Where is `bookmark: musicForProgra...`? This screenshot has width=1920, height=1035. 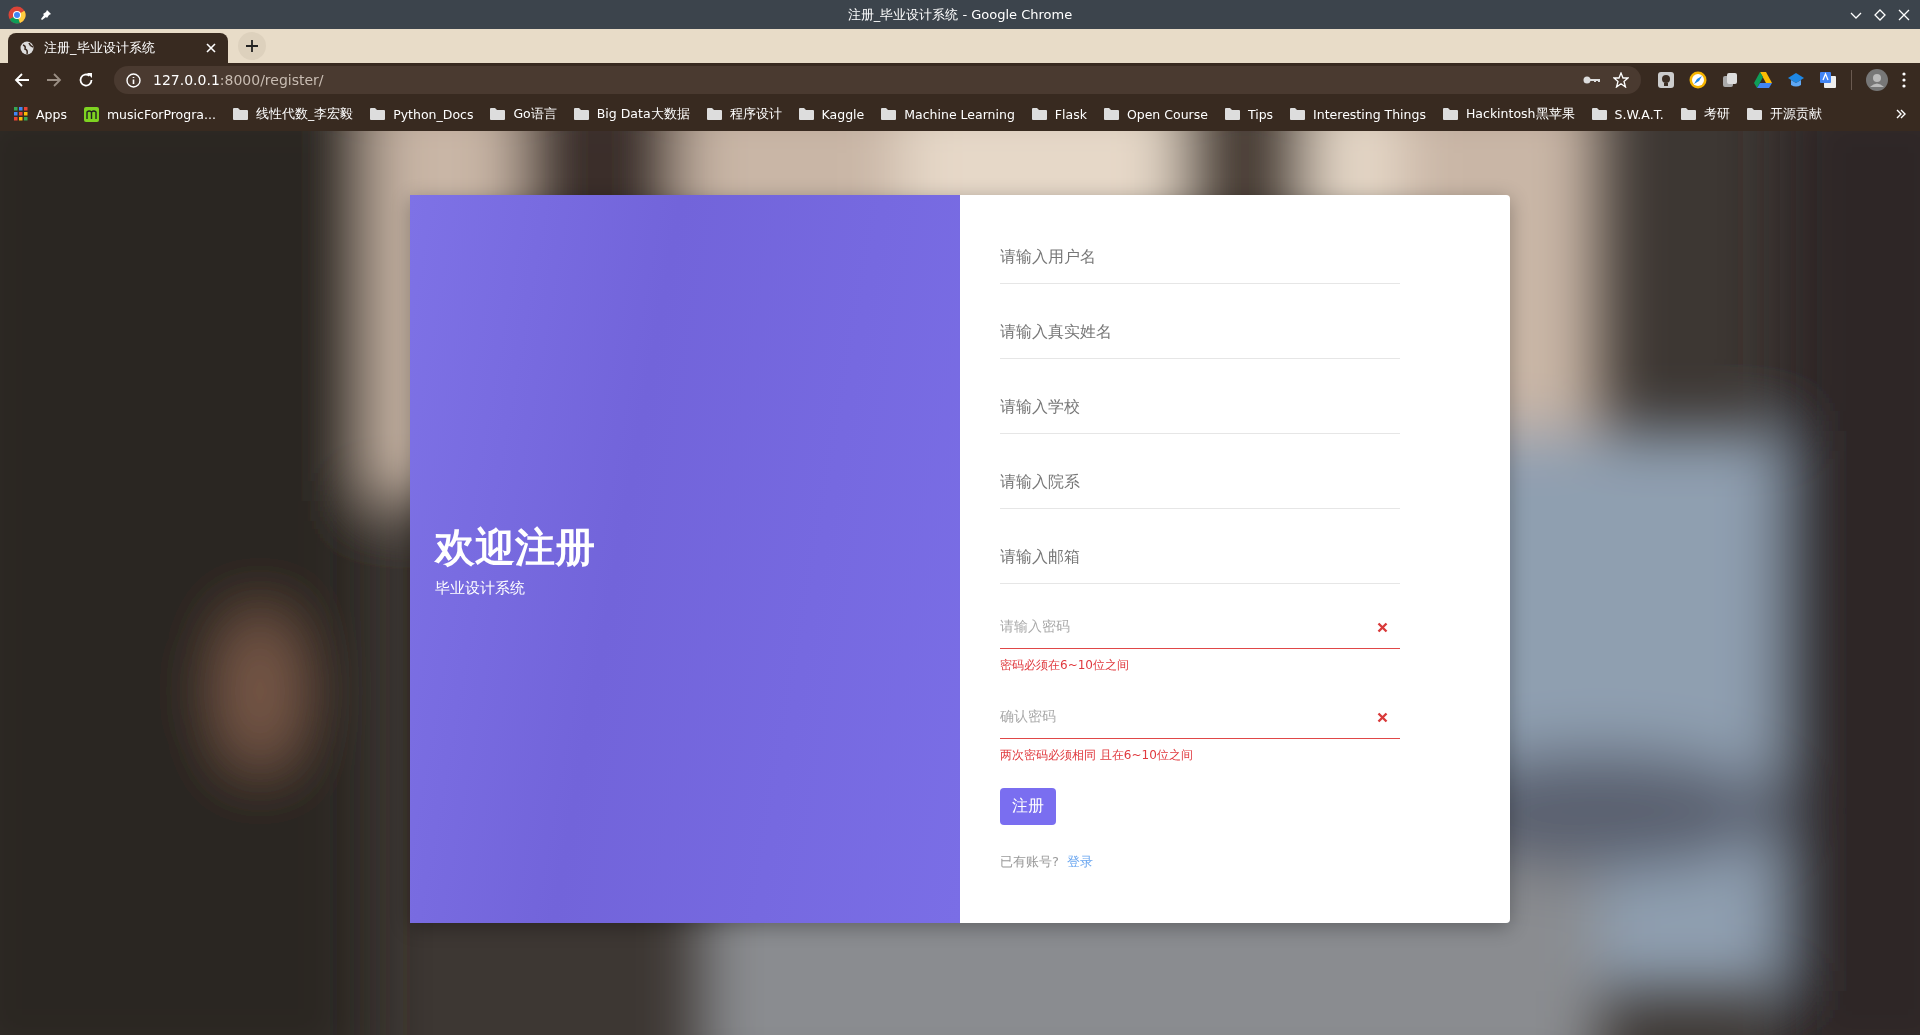
bookmark: musicForProgra... is located at coordinates (149, 114).